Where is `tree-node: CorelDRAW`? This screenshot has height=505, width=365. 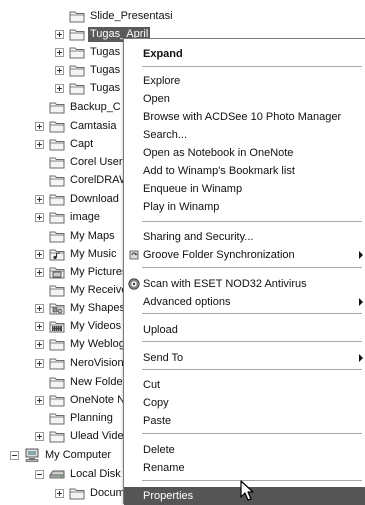
tree-node: CorelDRAW is located at coordinates (83, 180).